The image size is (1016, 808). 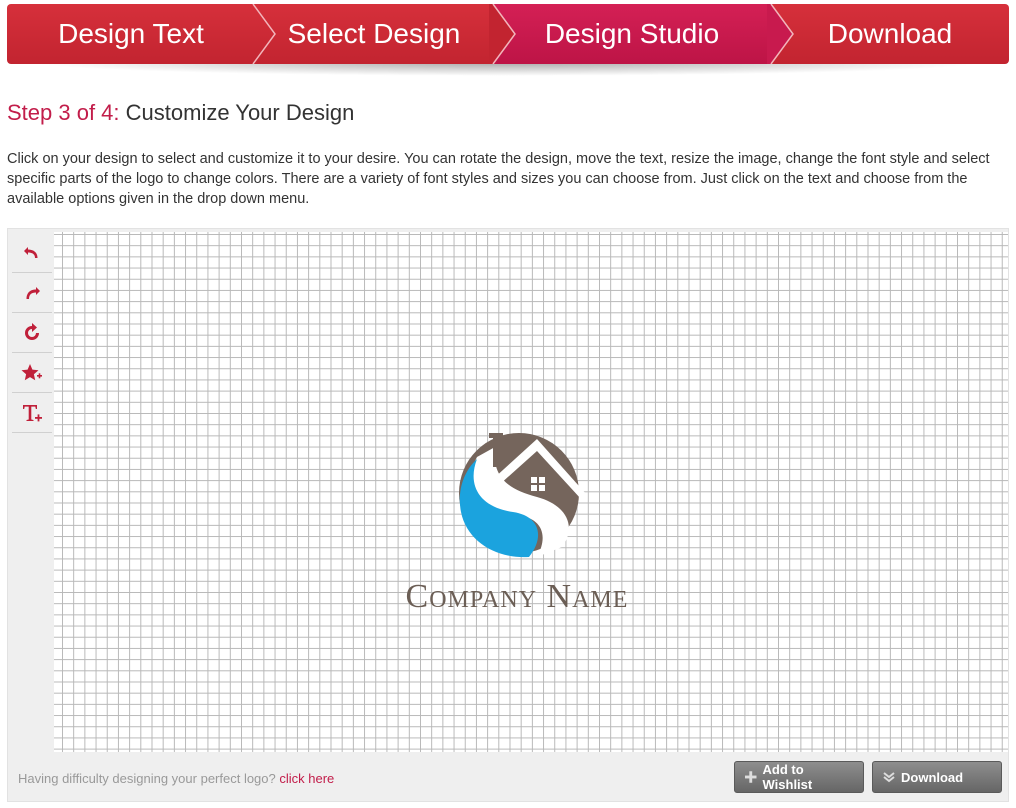 I want to click on step-design-studio: Design Studio, so click(x=632, y=34).